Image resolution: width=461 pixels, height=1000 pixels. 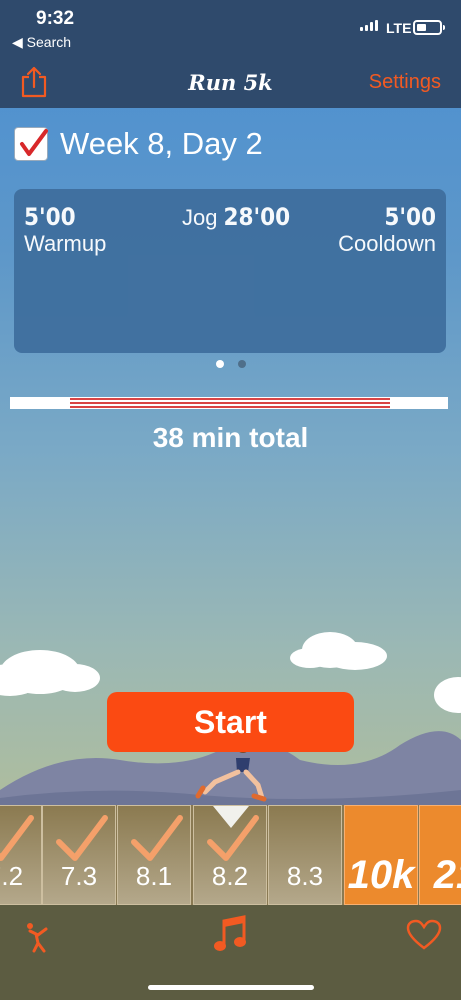 What do you see at coordinates (38, 937) in the screenshot?
I see `stretch-icon` at bounding box center [38, 937].